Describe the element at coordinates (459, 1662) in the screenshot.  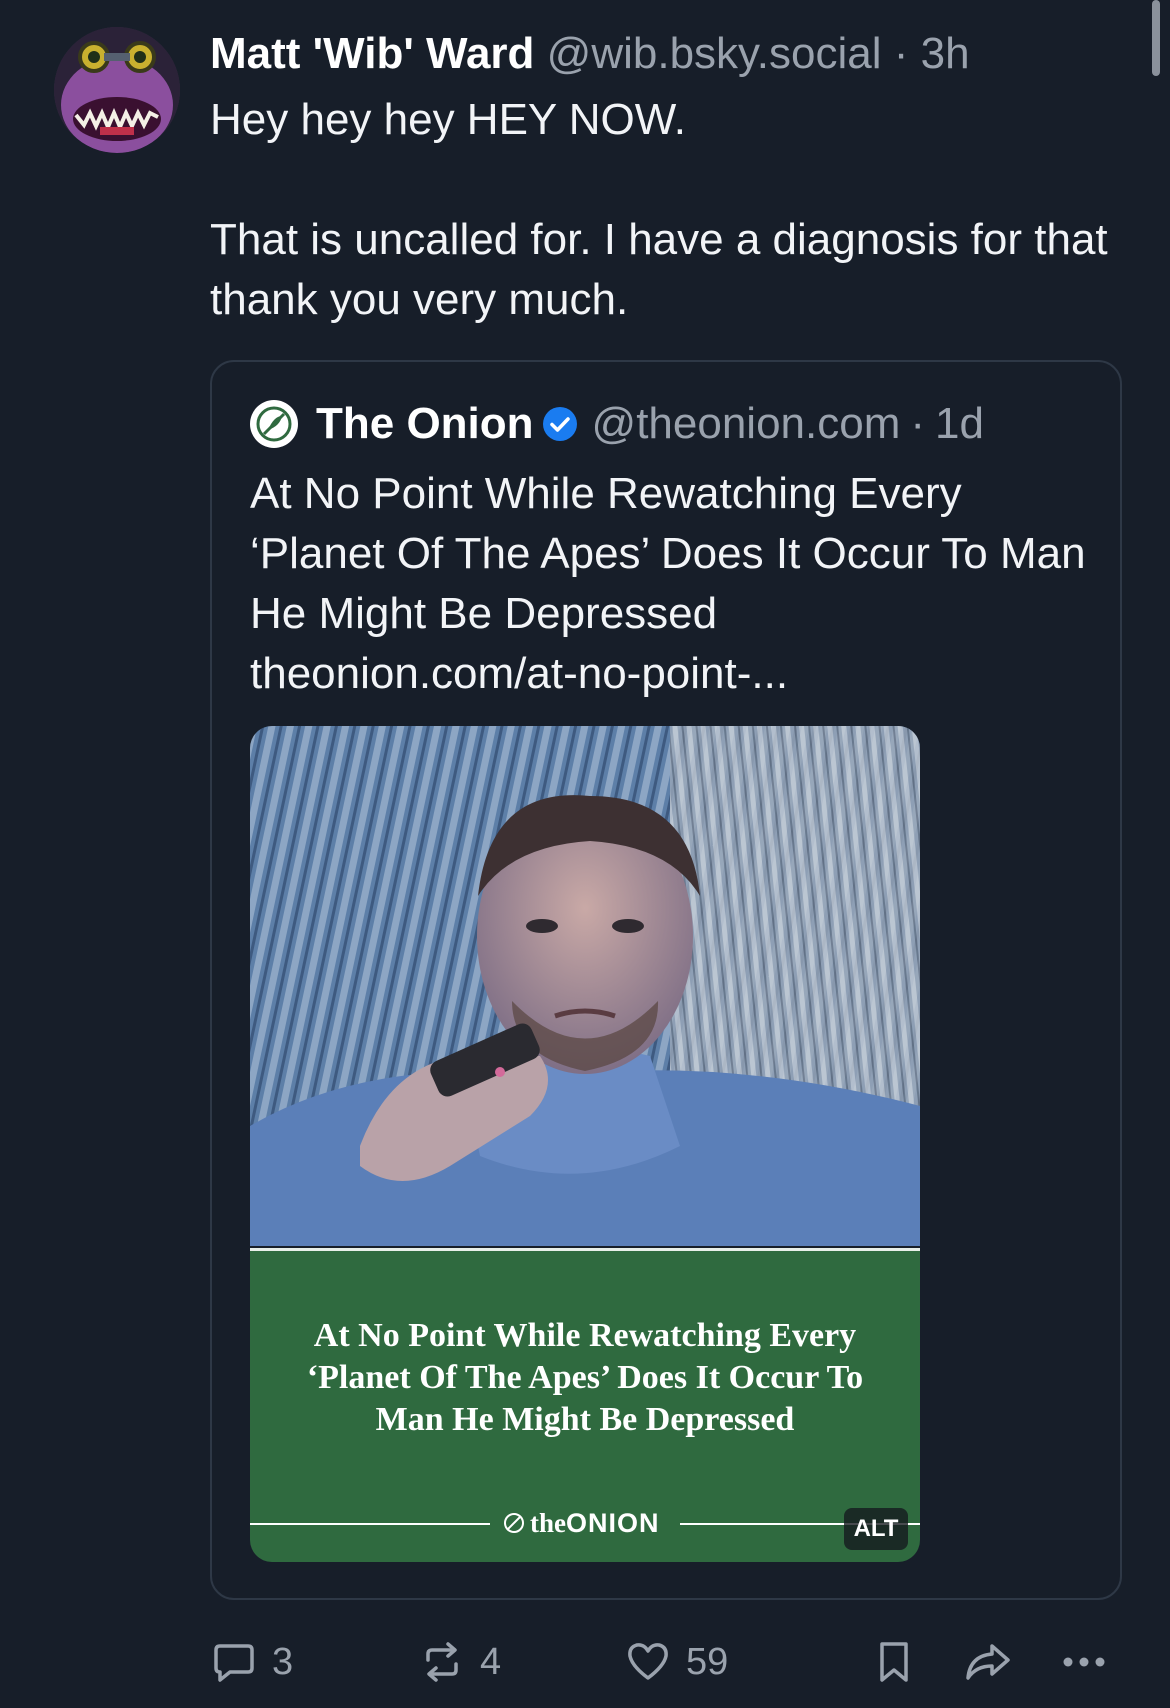
I see `repost-button: 4` at that location.